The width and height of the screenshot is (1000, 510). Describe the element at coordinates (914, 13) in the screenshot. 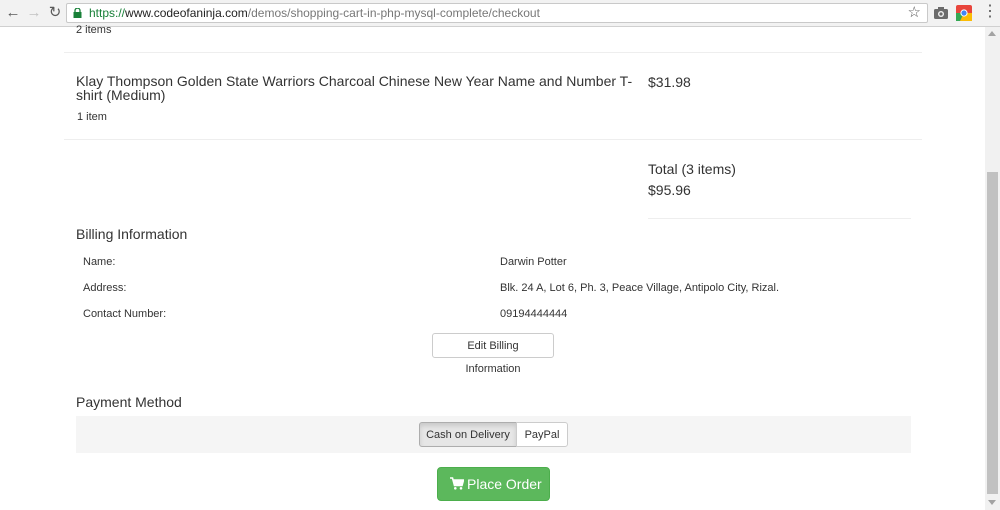

I see `bookmark-star-icon: ☆` at that location.